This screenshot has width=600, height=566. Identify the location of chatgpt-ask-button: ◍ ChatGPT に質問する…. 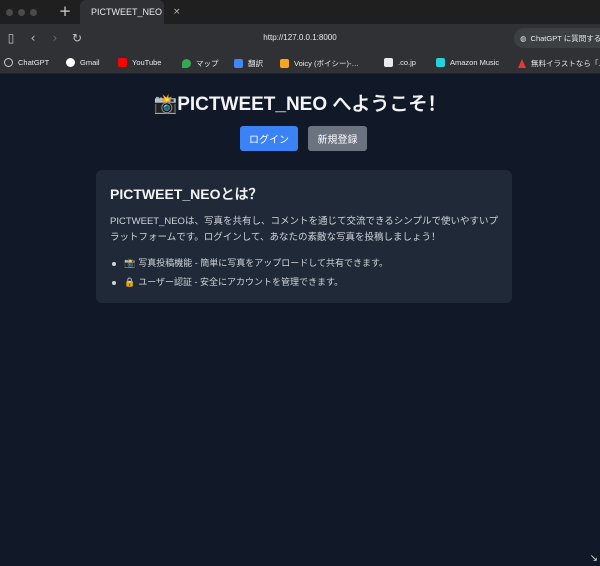
(557, 38).